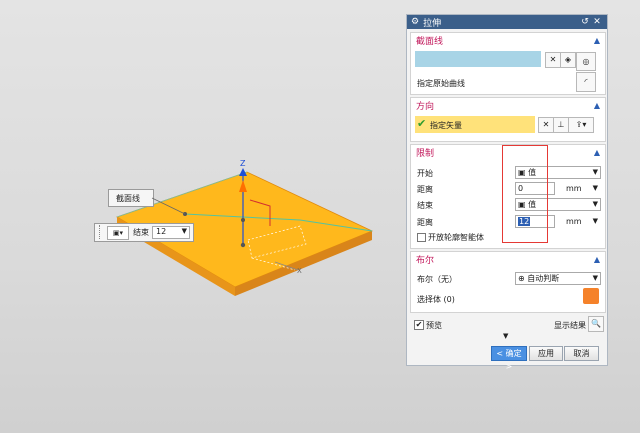 The image size is (640, 433). Describe the element at coordinates (546, 125) in the screenshot. I see `reverse-direction-icon: ✕` at that location.